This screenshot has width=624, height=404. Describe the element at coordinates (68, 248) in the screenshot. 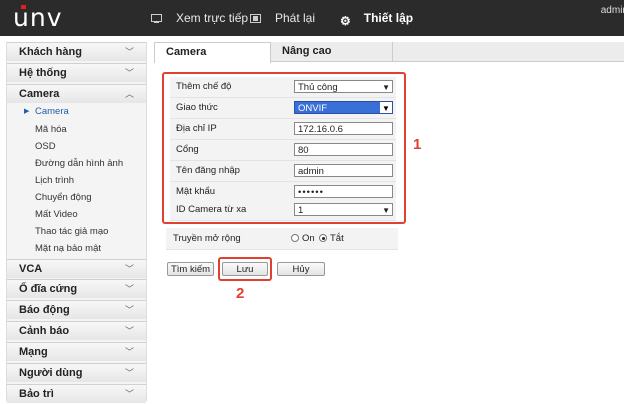

I see `sidebar-sub-privacy-mask: Mặt nạ bảo mật` at that location.